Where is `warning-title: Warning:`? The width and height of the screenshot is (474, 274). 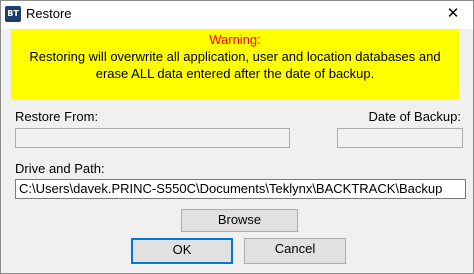
warning-title: Warning: is located at coordinates (235, 39).